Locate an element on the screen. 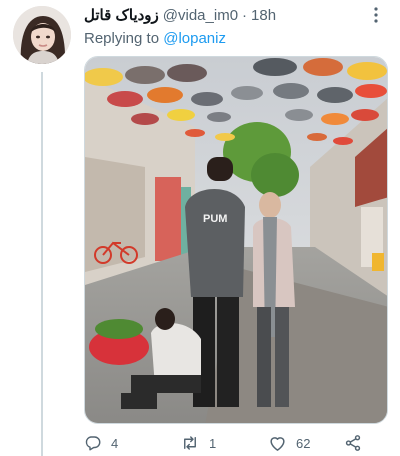 Image resolution: width=400 pixels, height=456 pixels. tweet-header: زودیاک قاتل @vida_im0 · 18h is located at coordinates (235, 15).